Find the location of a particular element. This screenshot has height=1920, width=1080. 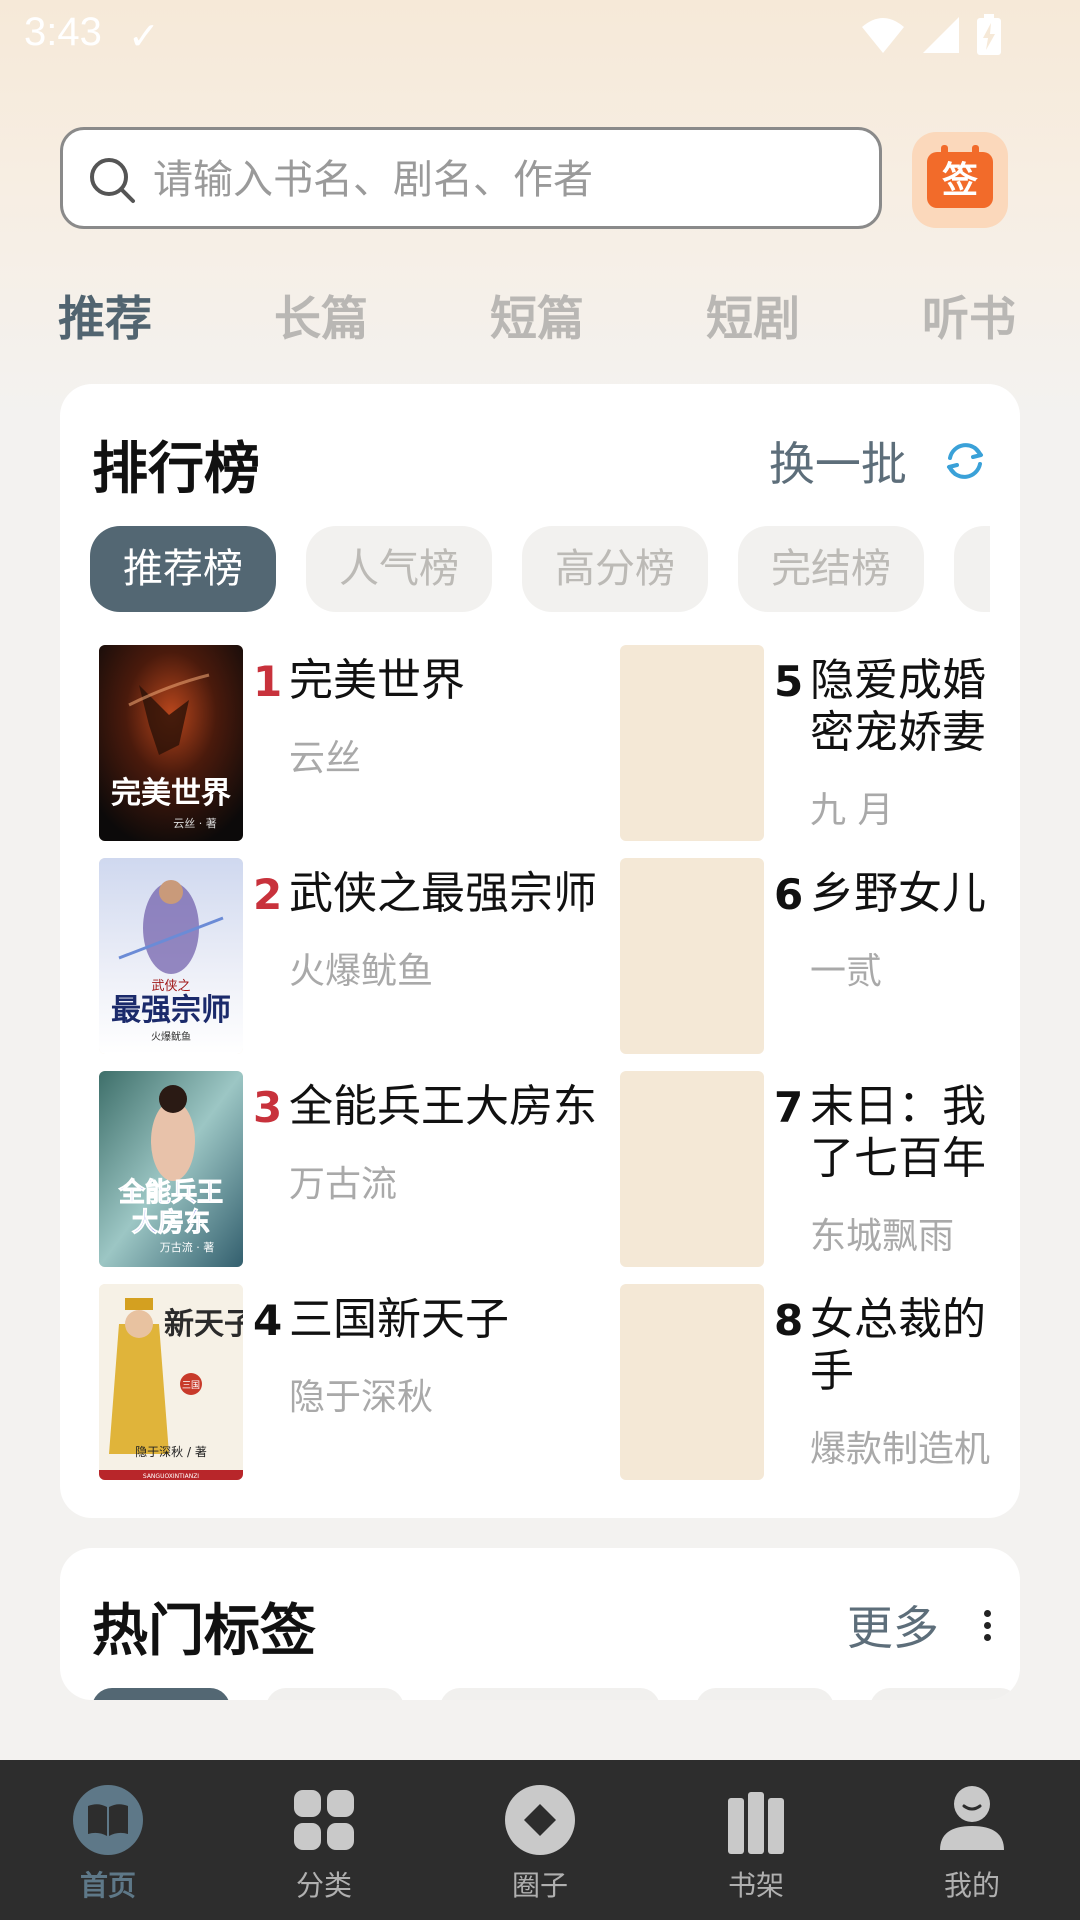

book-title: 隐爱成婚 密宠娇妻 is located at coordinates (898, 706).